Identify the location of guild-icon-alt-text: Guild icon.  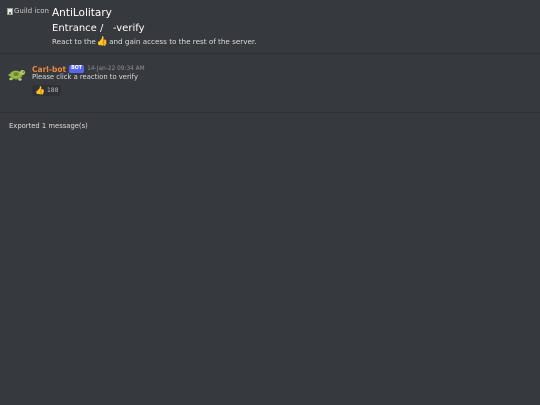
(31, 11).